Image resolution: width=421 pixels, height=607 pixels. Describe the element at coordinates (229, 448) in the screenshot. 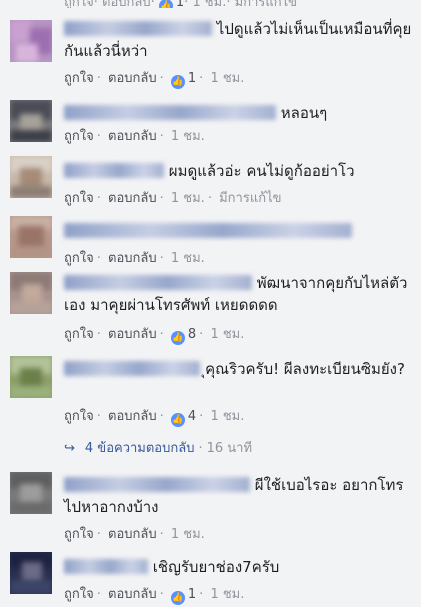

I see `replies-time: 16 นาที` at that location.